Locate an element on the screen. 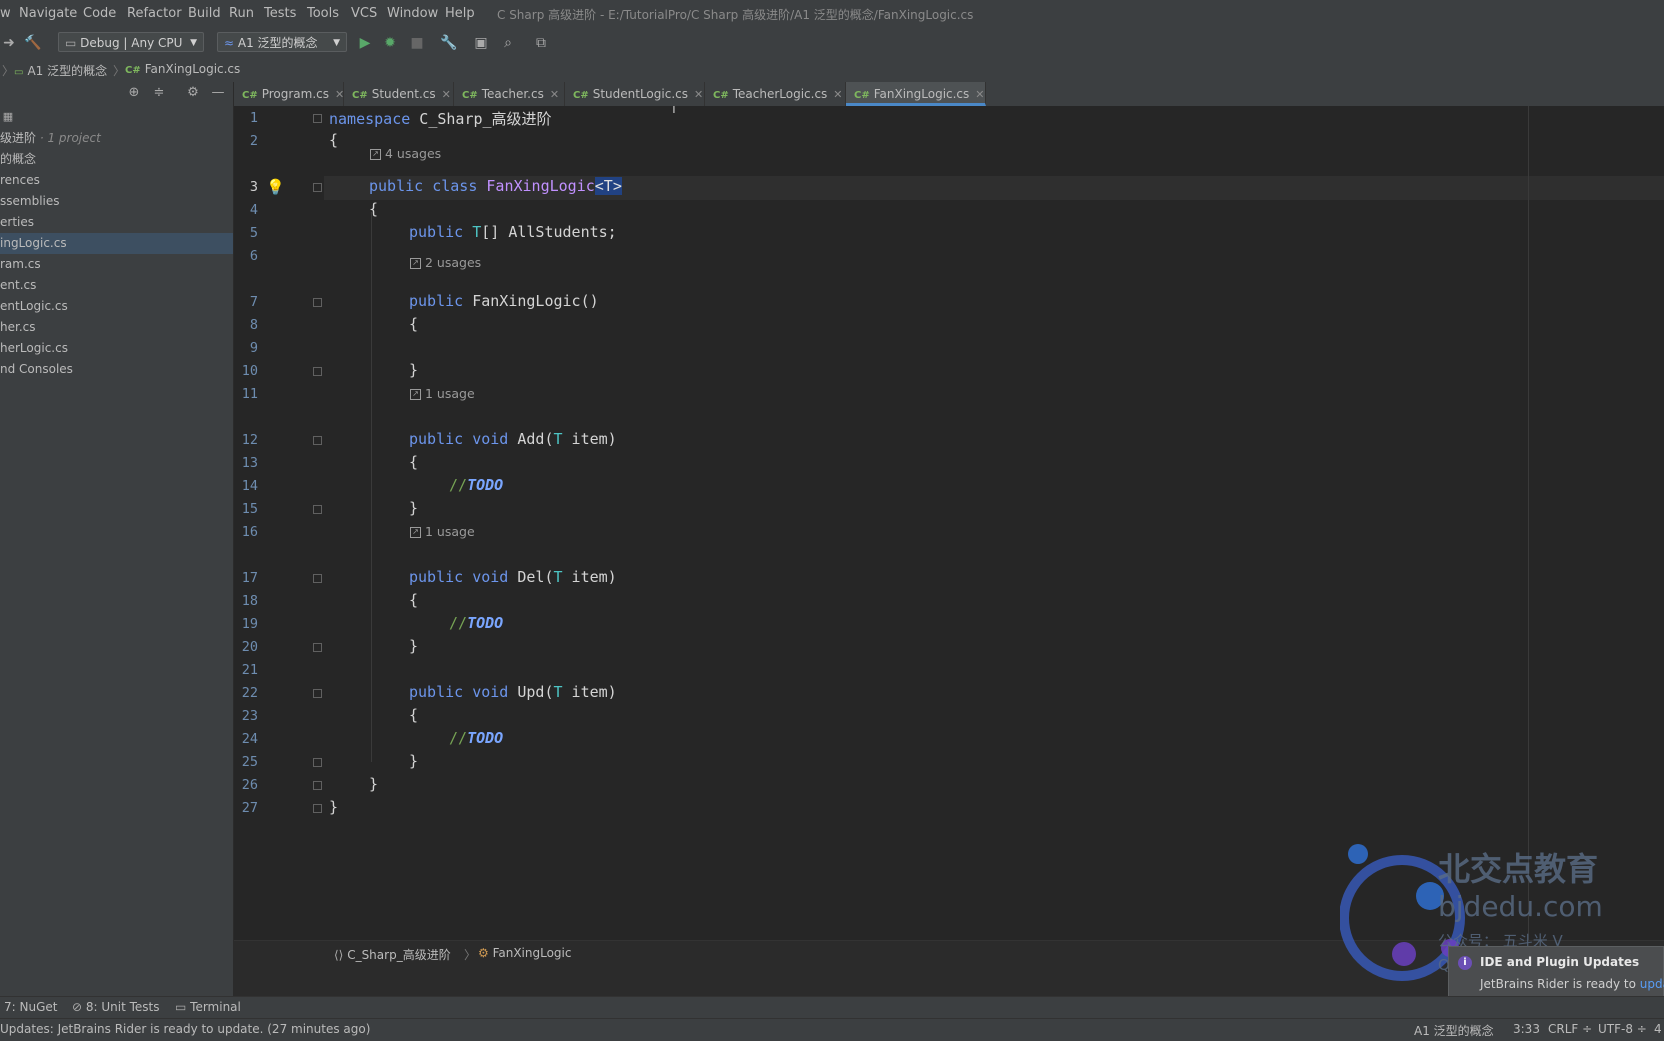 Image resolution: width=1664 pixels, height=1041 pixels. settings-wrench-icon: 🔧 is located at coordinates (449, 43).